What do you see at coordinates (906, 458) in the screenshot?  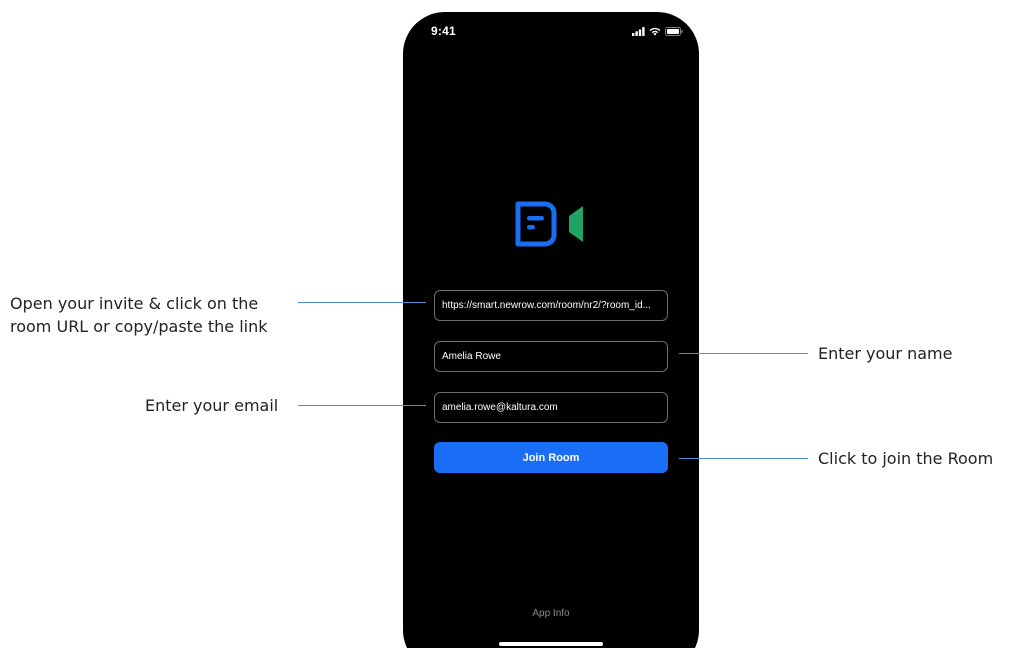 I see `callout-join: Click to join the Room` at bounding box center [906, 458].